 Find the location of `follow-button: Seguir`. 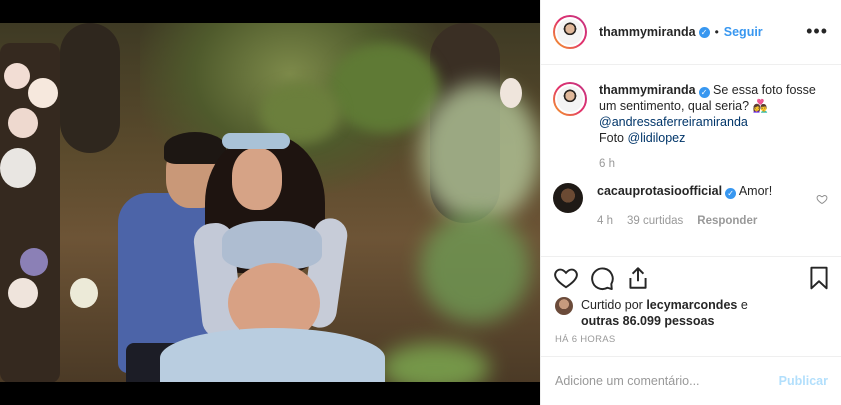

follow-button: Seguir is located at coordinates (743, 32).